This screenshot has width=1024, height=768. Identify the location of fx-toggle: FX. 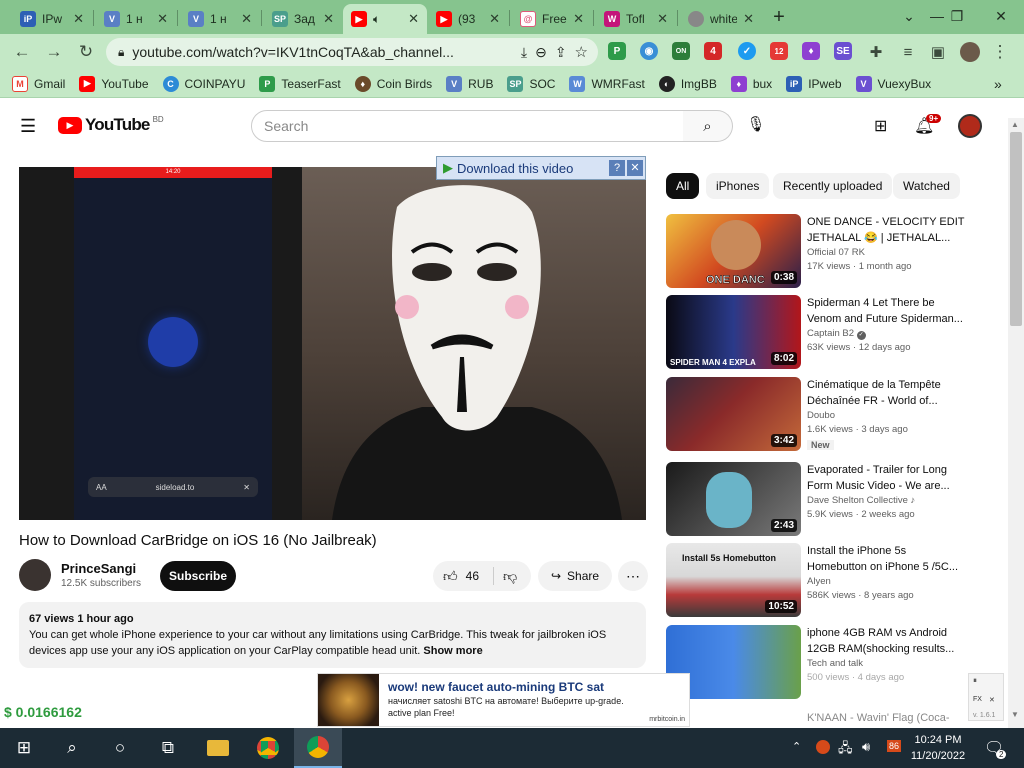
(977, 699).